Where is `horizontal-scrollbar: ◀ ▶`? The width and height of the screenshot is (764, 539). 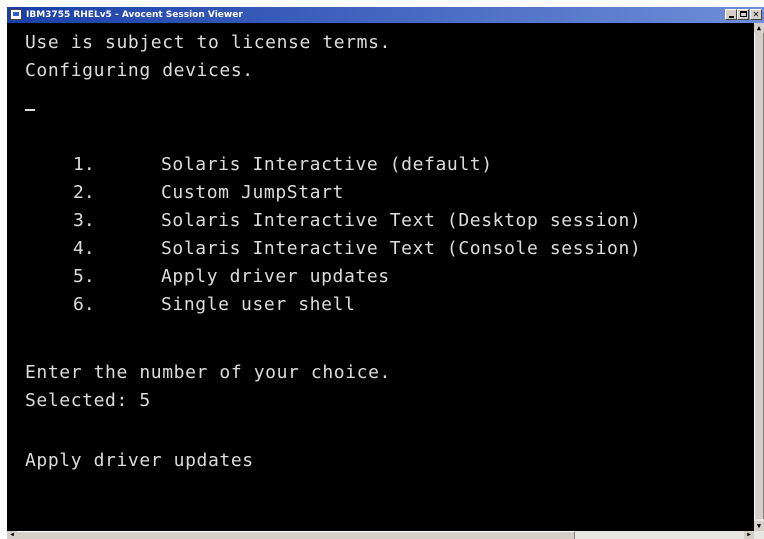 horizontal-scrollbar: ◀ ▶ is located at coordinates (385, 535).